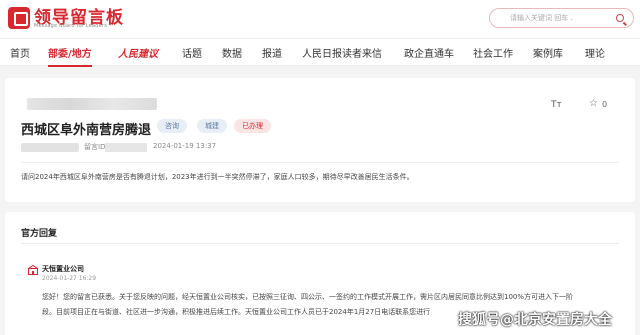  I want to click on blurred-breadcrumb, so click(92, 104).